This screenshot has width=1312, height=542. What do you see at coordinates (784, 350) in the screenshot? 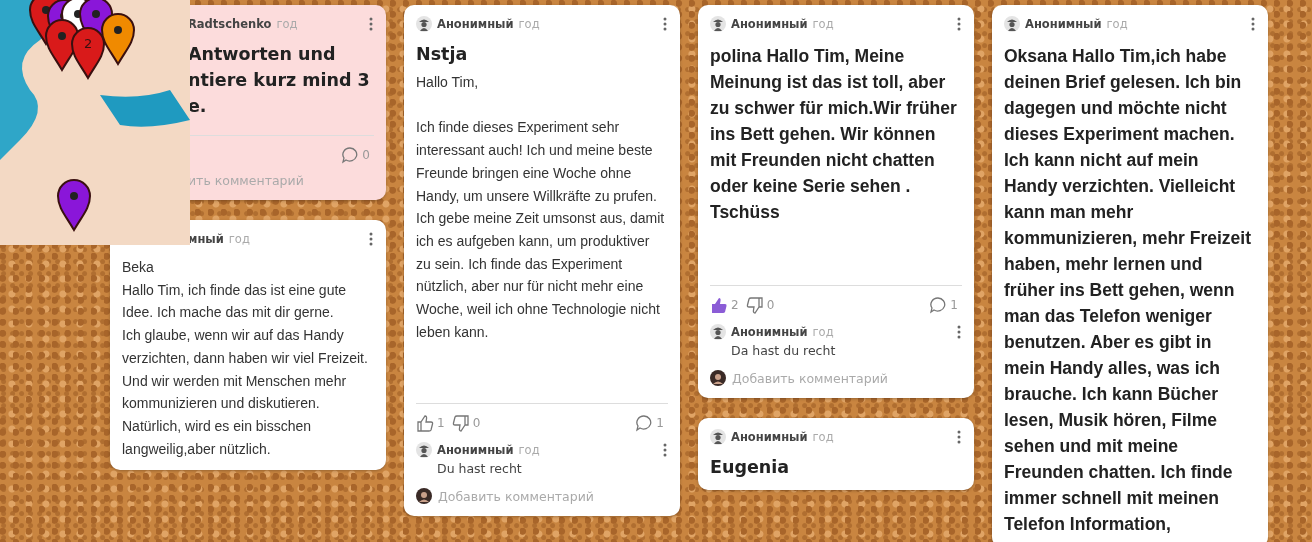
I see `comment-text: Da hast du recht` at bounding box center [784, 350].